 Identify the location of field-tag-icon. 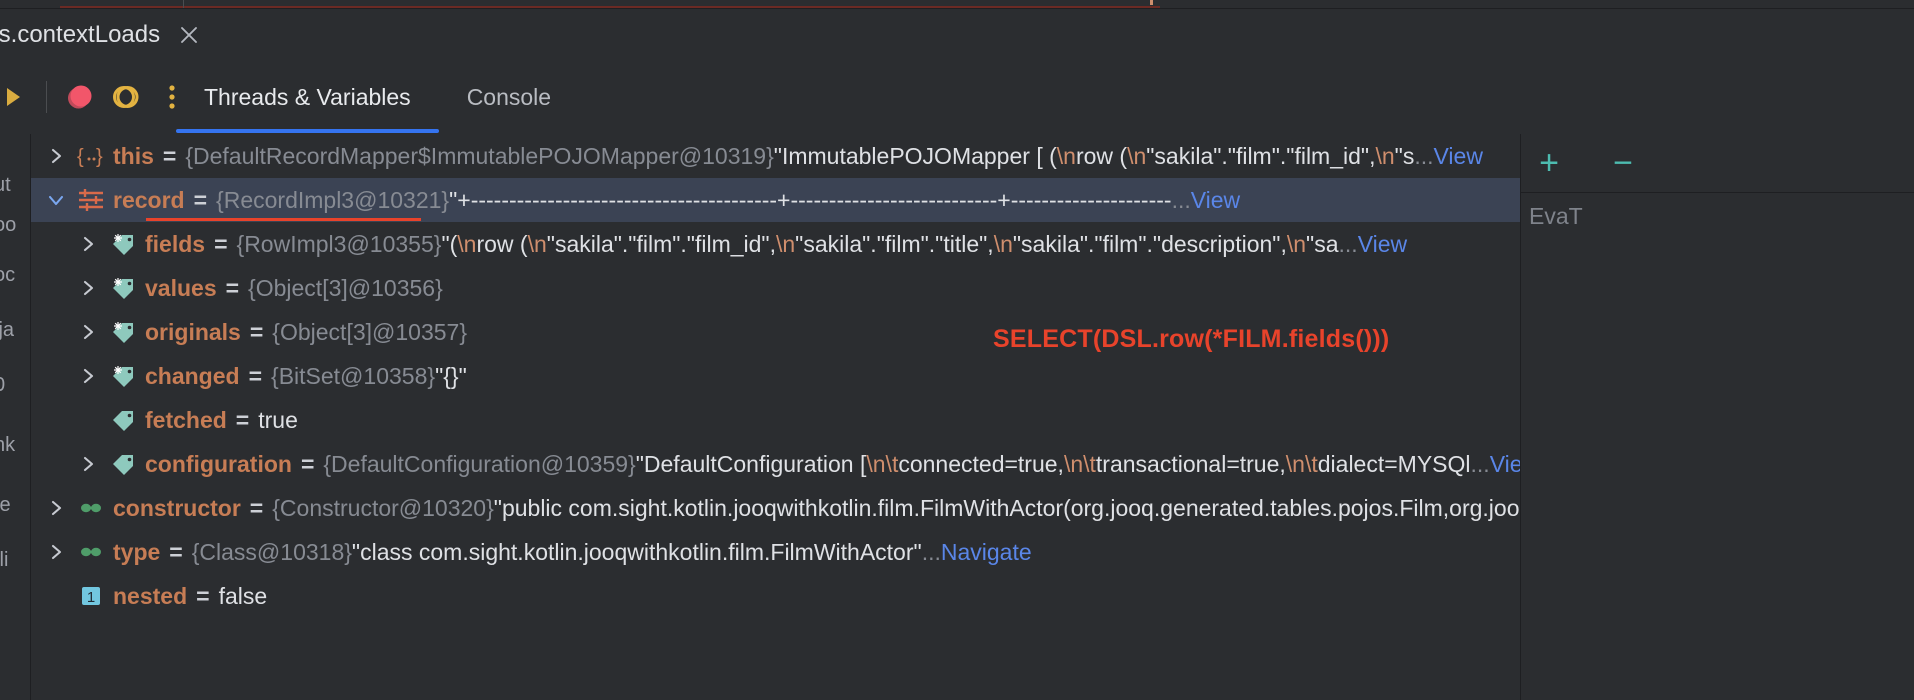
(123, 420).